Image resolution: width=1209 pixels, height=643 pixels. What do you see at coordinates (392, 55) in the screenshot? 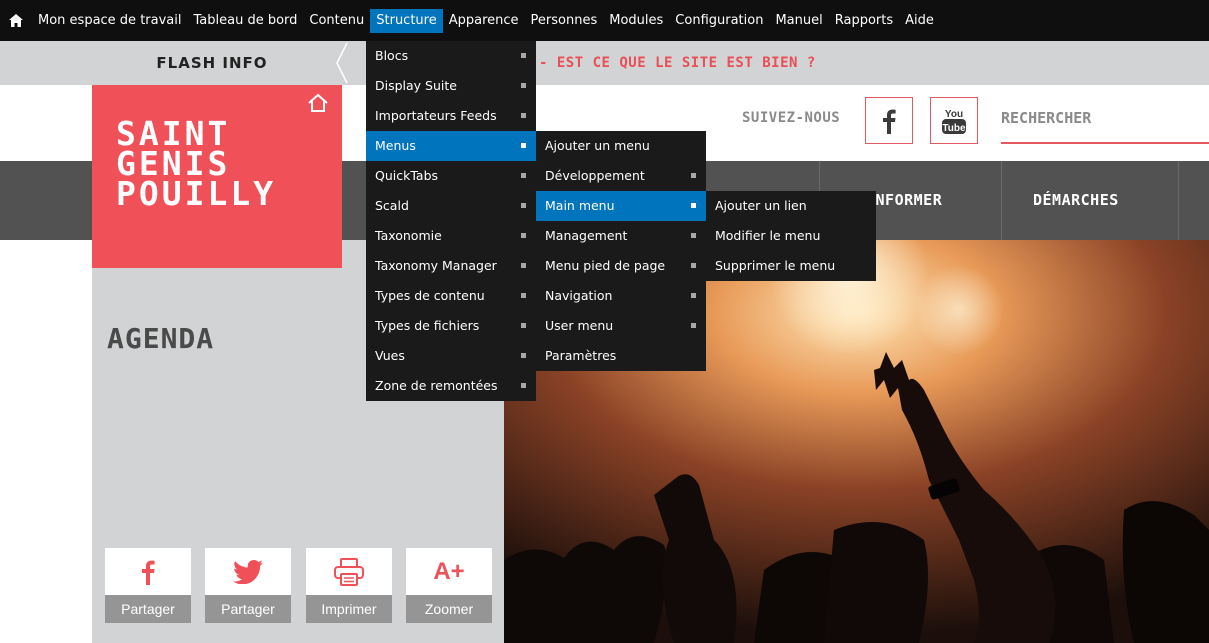
I see `menu-item-label: Blocs` at bounding box center [392, 55].